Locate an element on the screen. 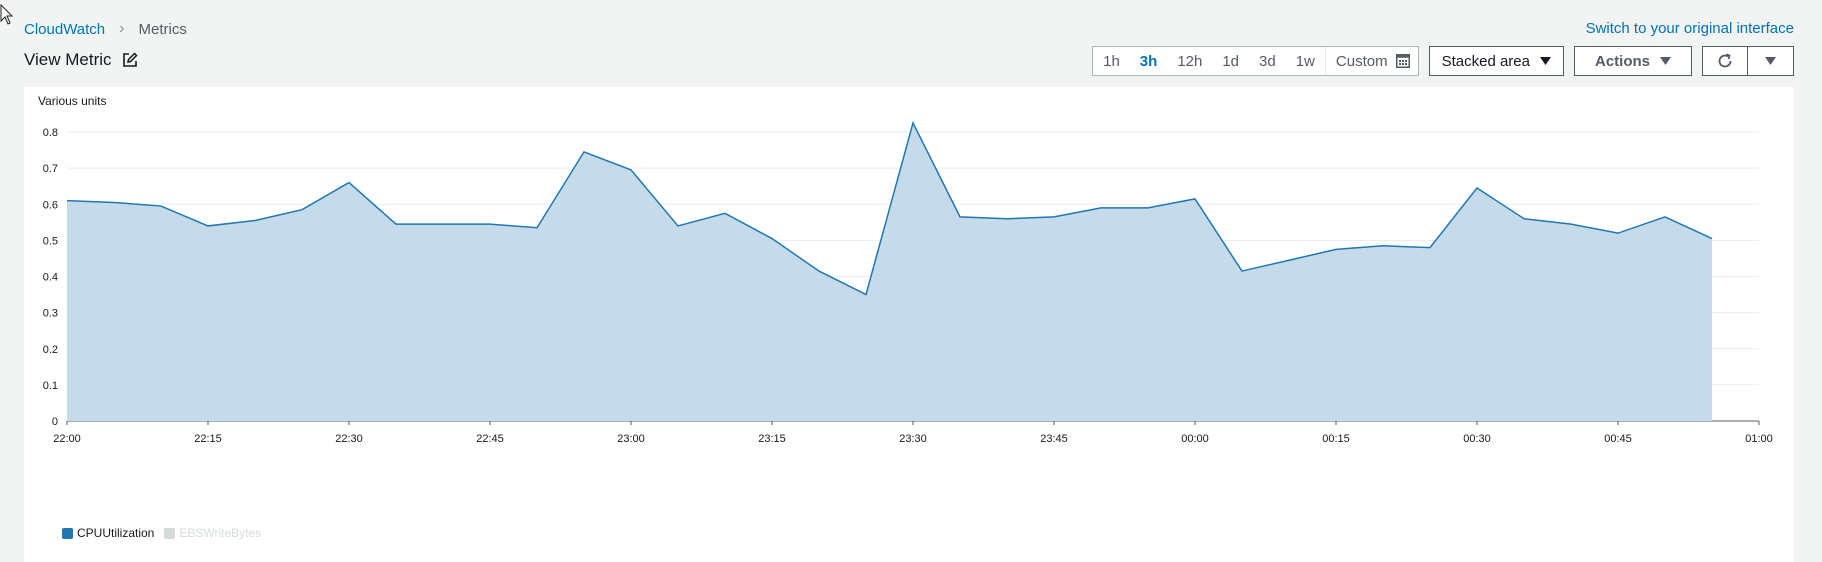  refresh-icon is located at coordinates (1725, 60).